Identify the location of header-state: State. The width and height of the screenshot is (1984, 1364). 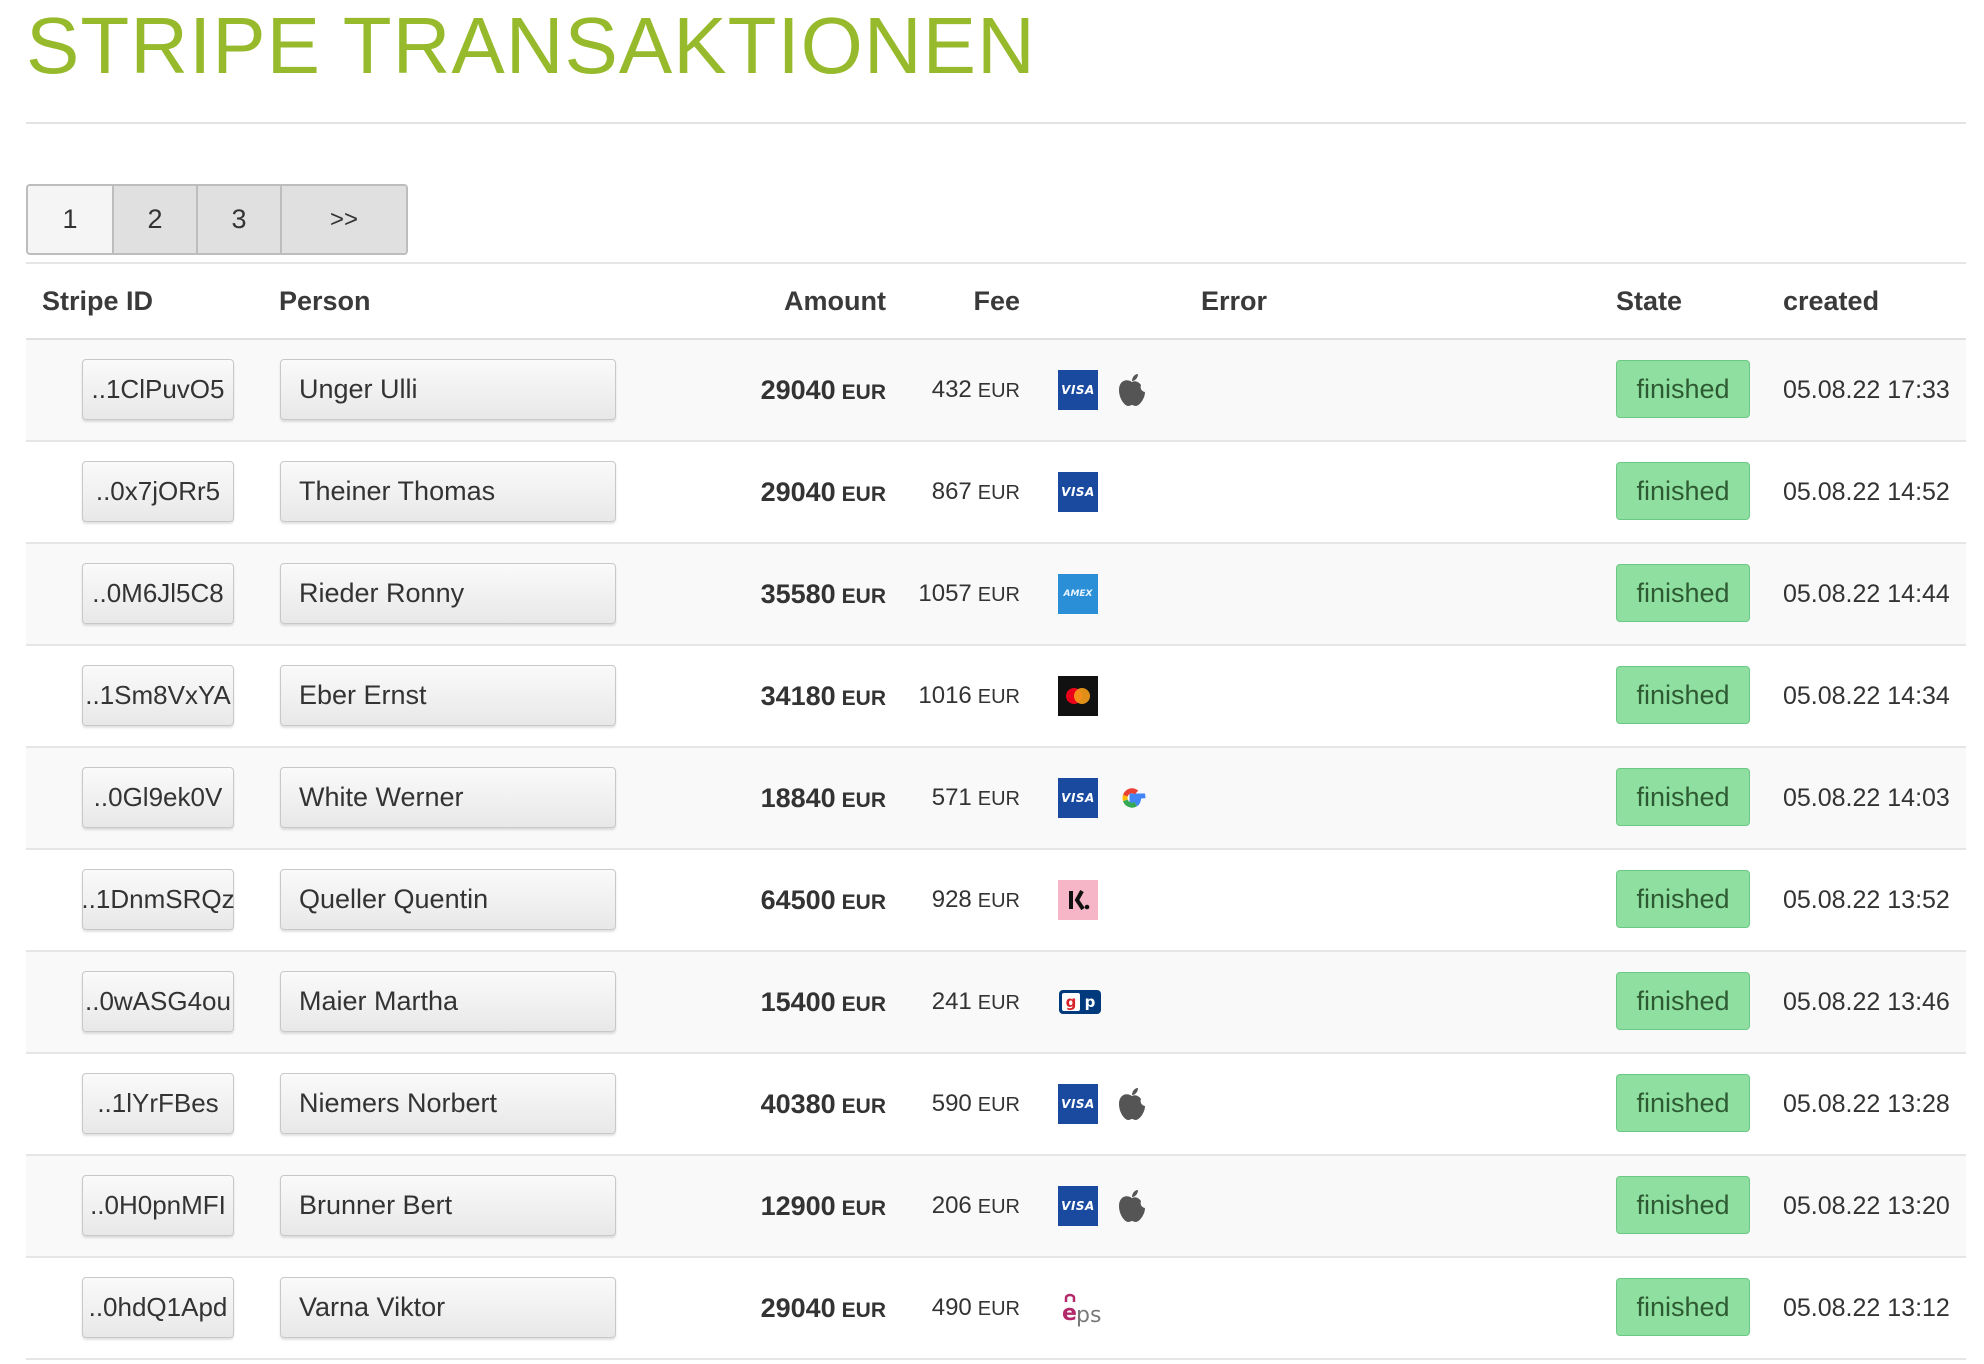
(1649, 301).